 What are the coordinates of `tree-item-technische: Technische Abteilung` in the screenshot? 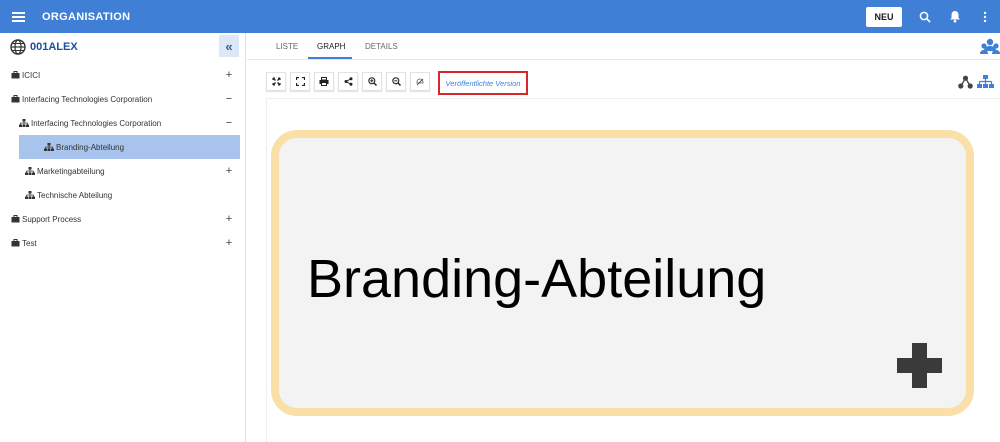 It's located at (120, 195).